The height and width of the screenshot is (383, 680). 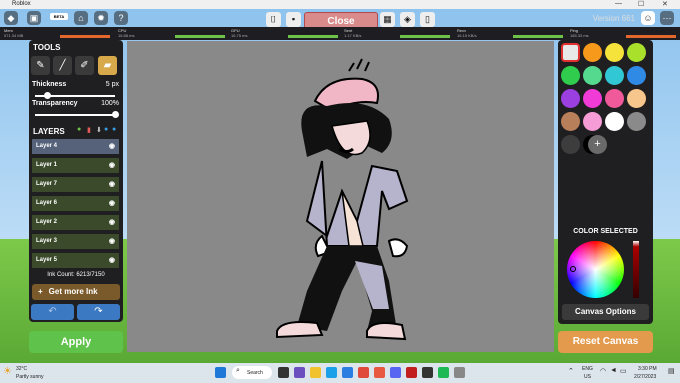 What do you see at coordinates (114, 129) in the screenshot?
I see `layer-down-icon: ●` at bounding box center [114, 129].